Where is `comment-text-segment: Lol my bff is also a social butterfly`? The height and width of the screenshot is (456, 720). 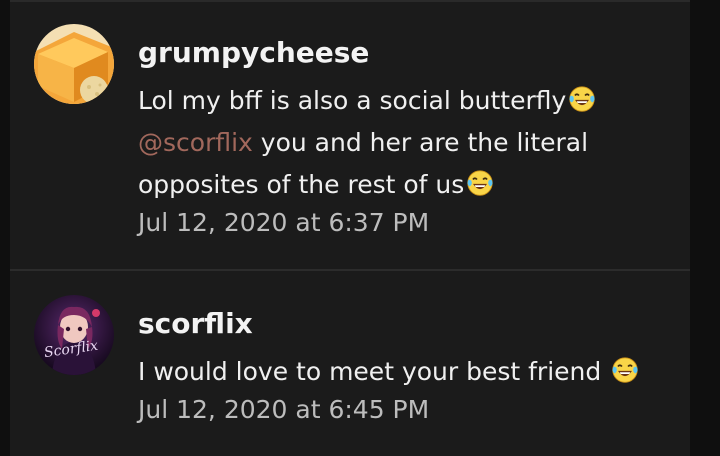
comment-text-segment: Lol my bff is also a social butterfly is located at coordinates (352, 100).